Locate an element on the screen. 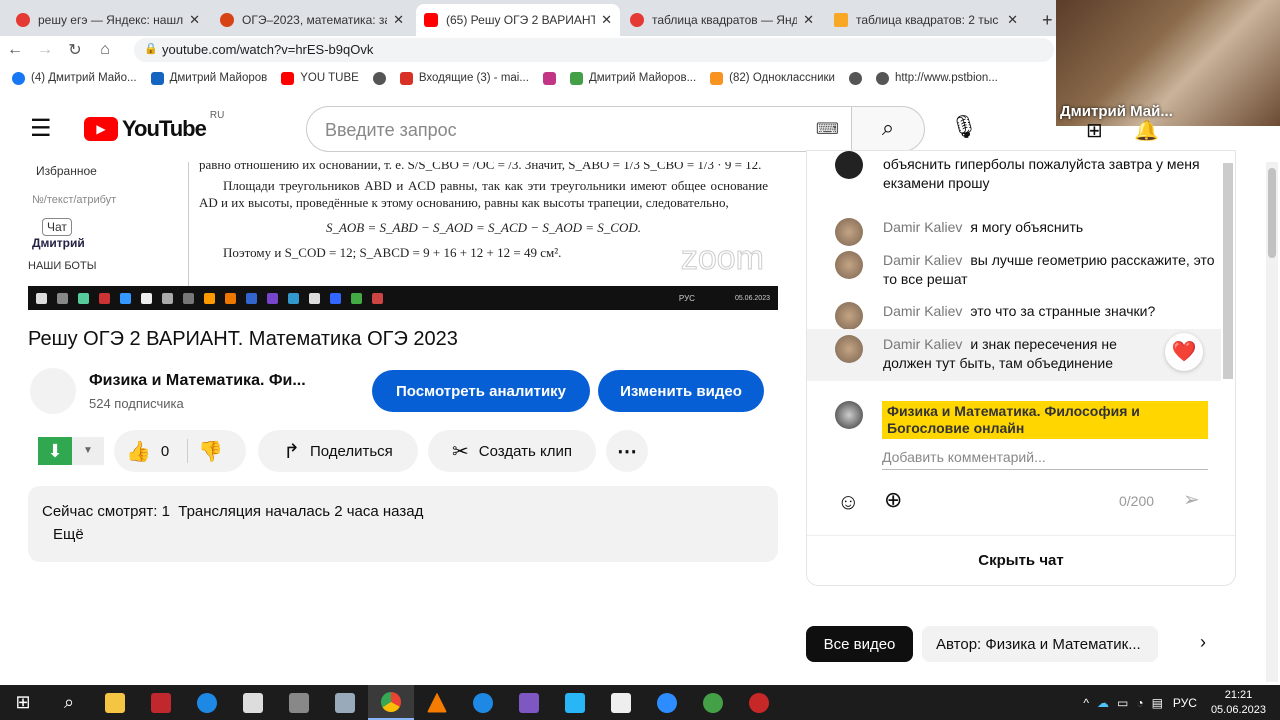 Image resolution: width=1280 pixels, height=720 pixels. microphone-icon: 🎙 is located at coordinates (964, 127).